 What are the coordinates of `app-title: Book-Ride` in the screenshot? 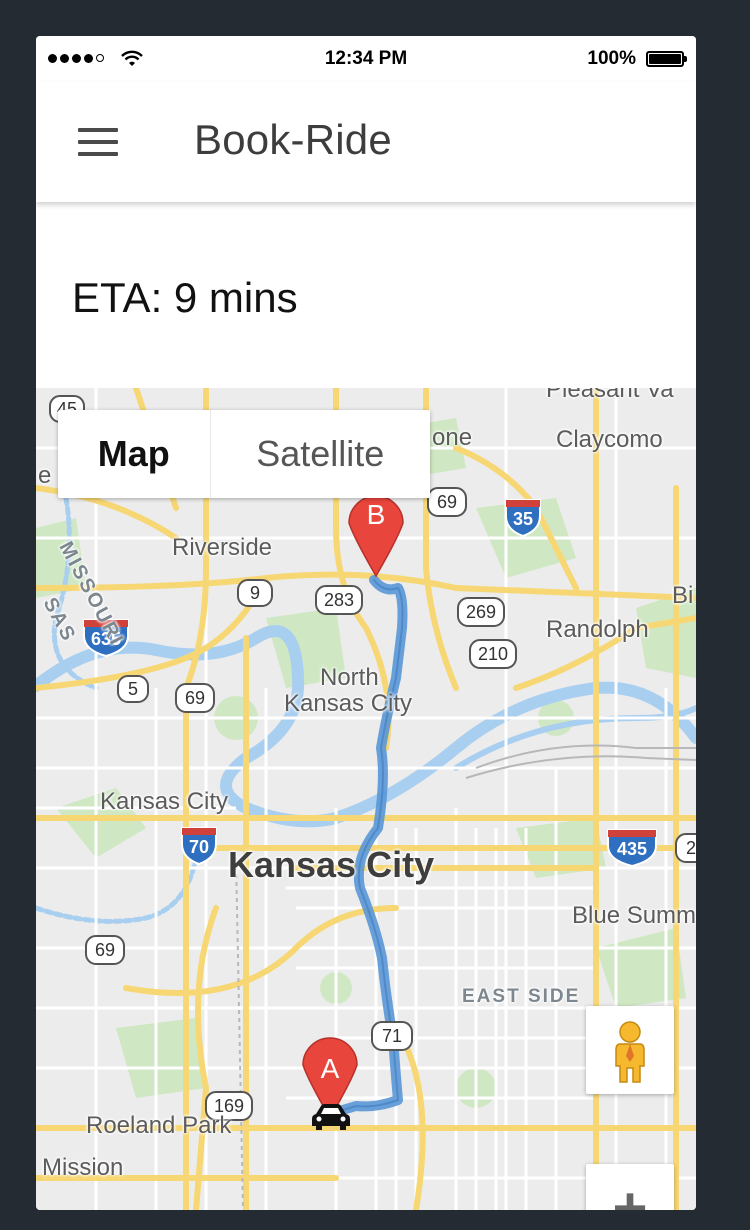 It's located at (293, 139).